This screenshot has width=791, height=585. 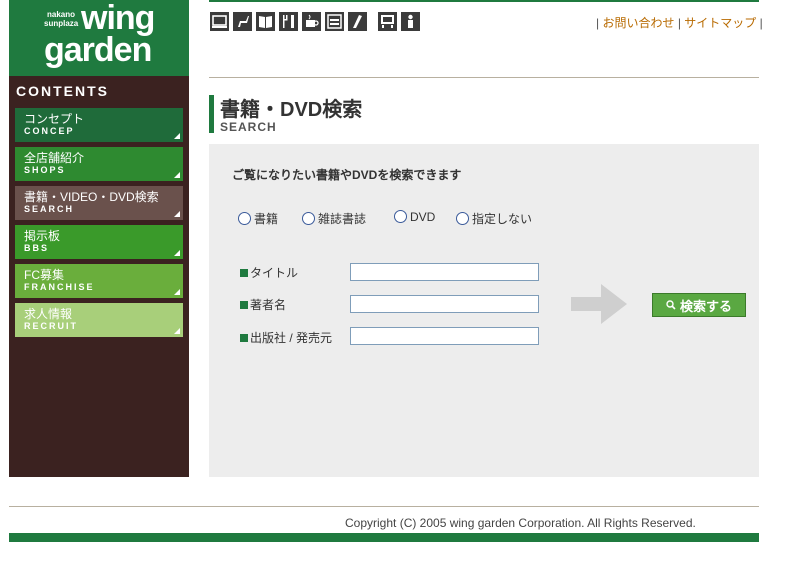 What do you see at coordinates (269, 272) in the screenshot?
I see `title-field-label: タイトル` at bounding box center [269, 272].